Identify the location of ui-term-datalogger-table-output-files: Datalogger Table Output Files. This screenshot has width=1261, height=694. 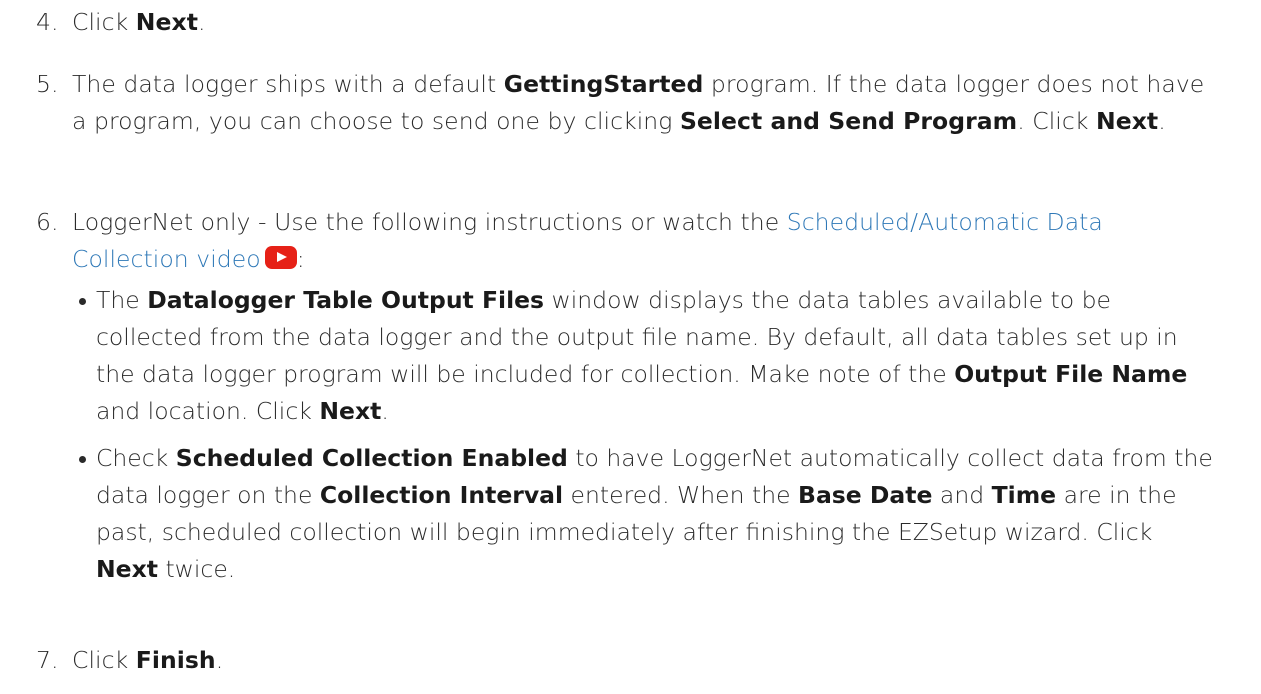
(346, 300).